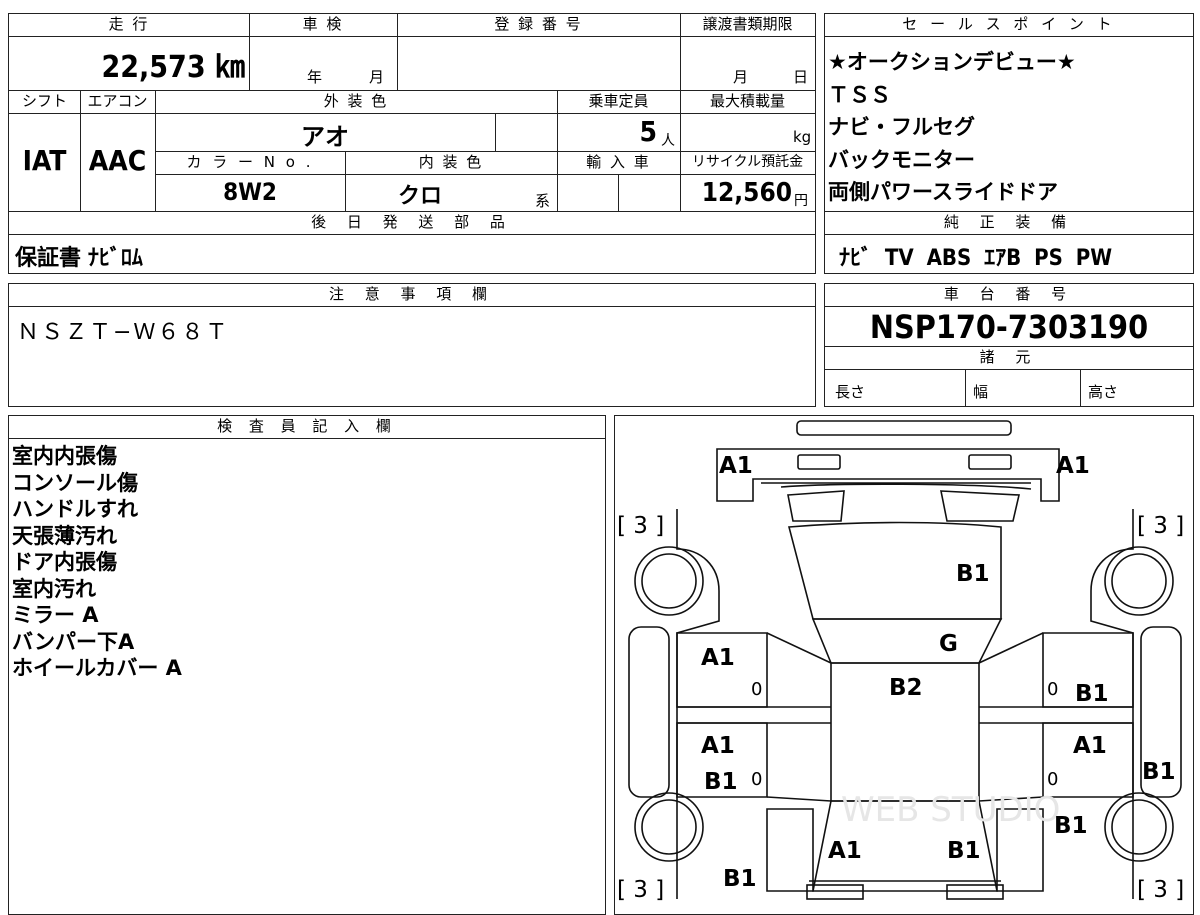 The height and width of the screenshot is (915, 1200). I want to click on chassis-box: 車 台 番 号 NSP170-7303190 諸 元 長さ 幅 高さ, so click(1009, 345).